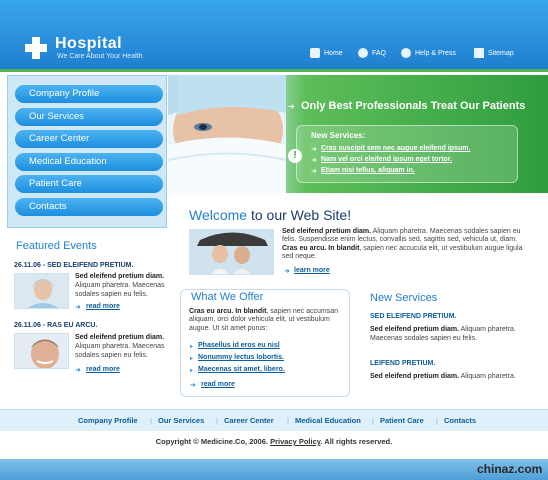 Image resolution: width=548 pixels, height=480 pixels. Describe the element at coordinates (295, 441) in the screenshot. I see `privacy-policy-link: Privacy Policy` at that location.